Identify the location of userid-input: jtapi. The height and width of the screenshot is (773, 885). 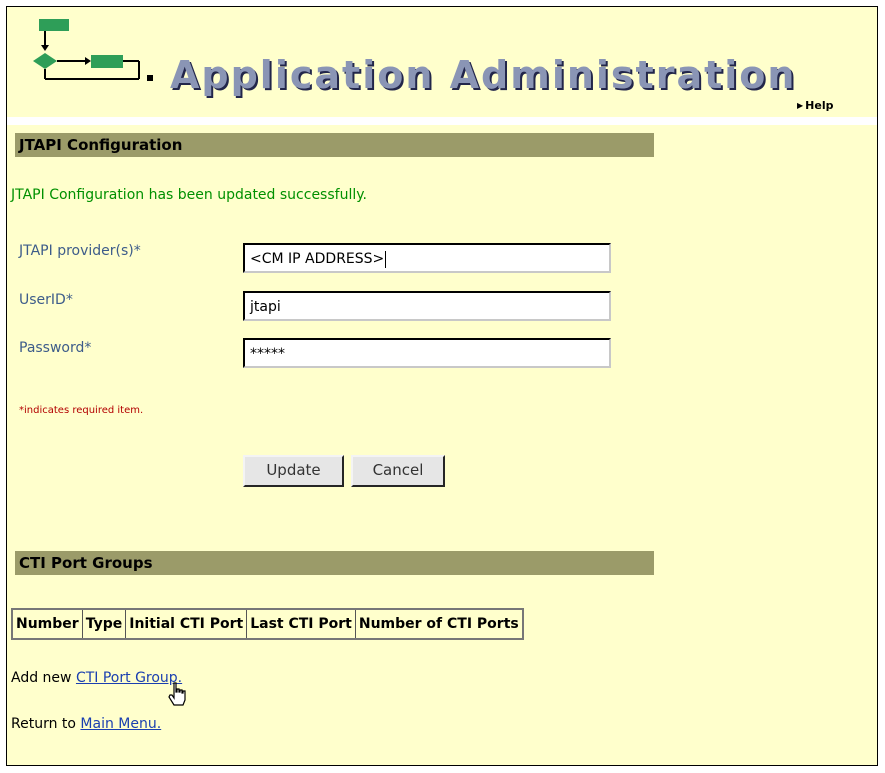
(427, 306).